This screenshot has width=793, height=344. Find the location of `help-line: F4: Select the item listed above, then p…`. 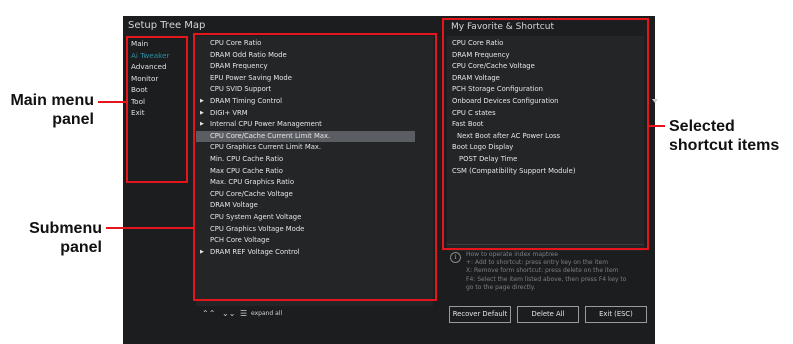

help-line: F4: Select the item listed above, then p… is located at coordinates (546, 279).